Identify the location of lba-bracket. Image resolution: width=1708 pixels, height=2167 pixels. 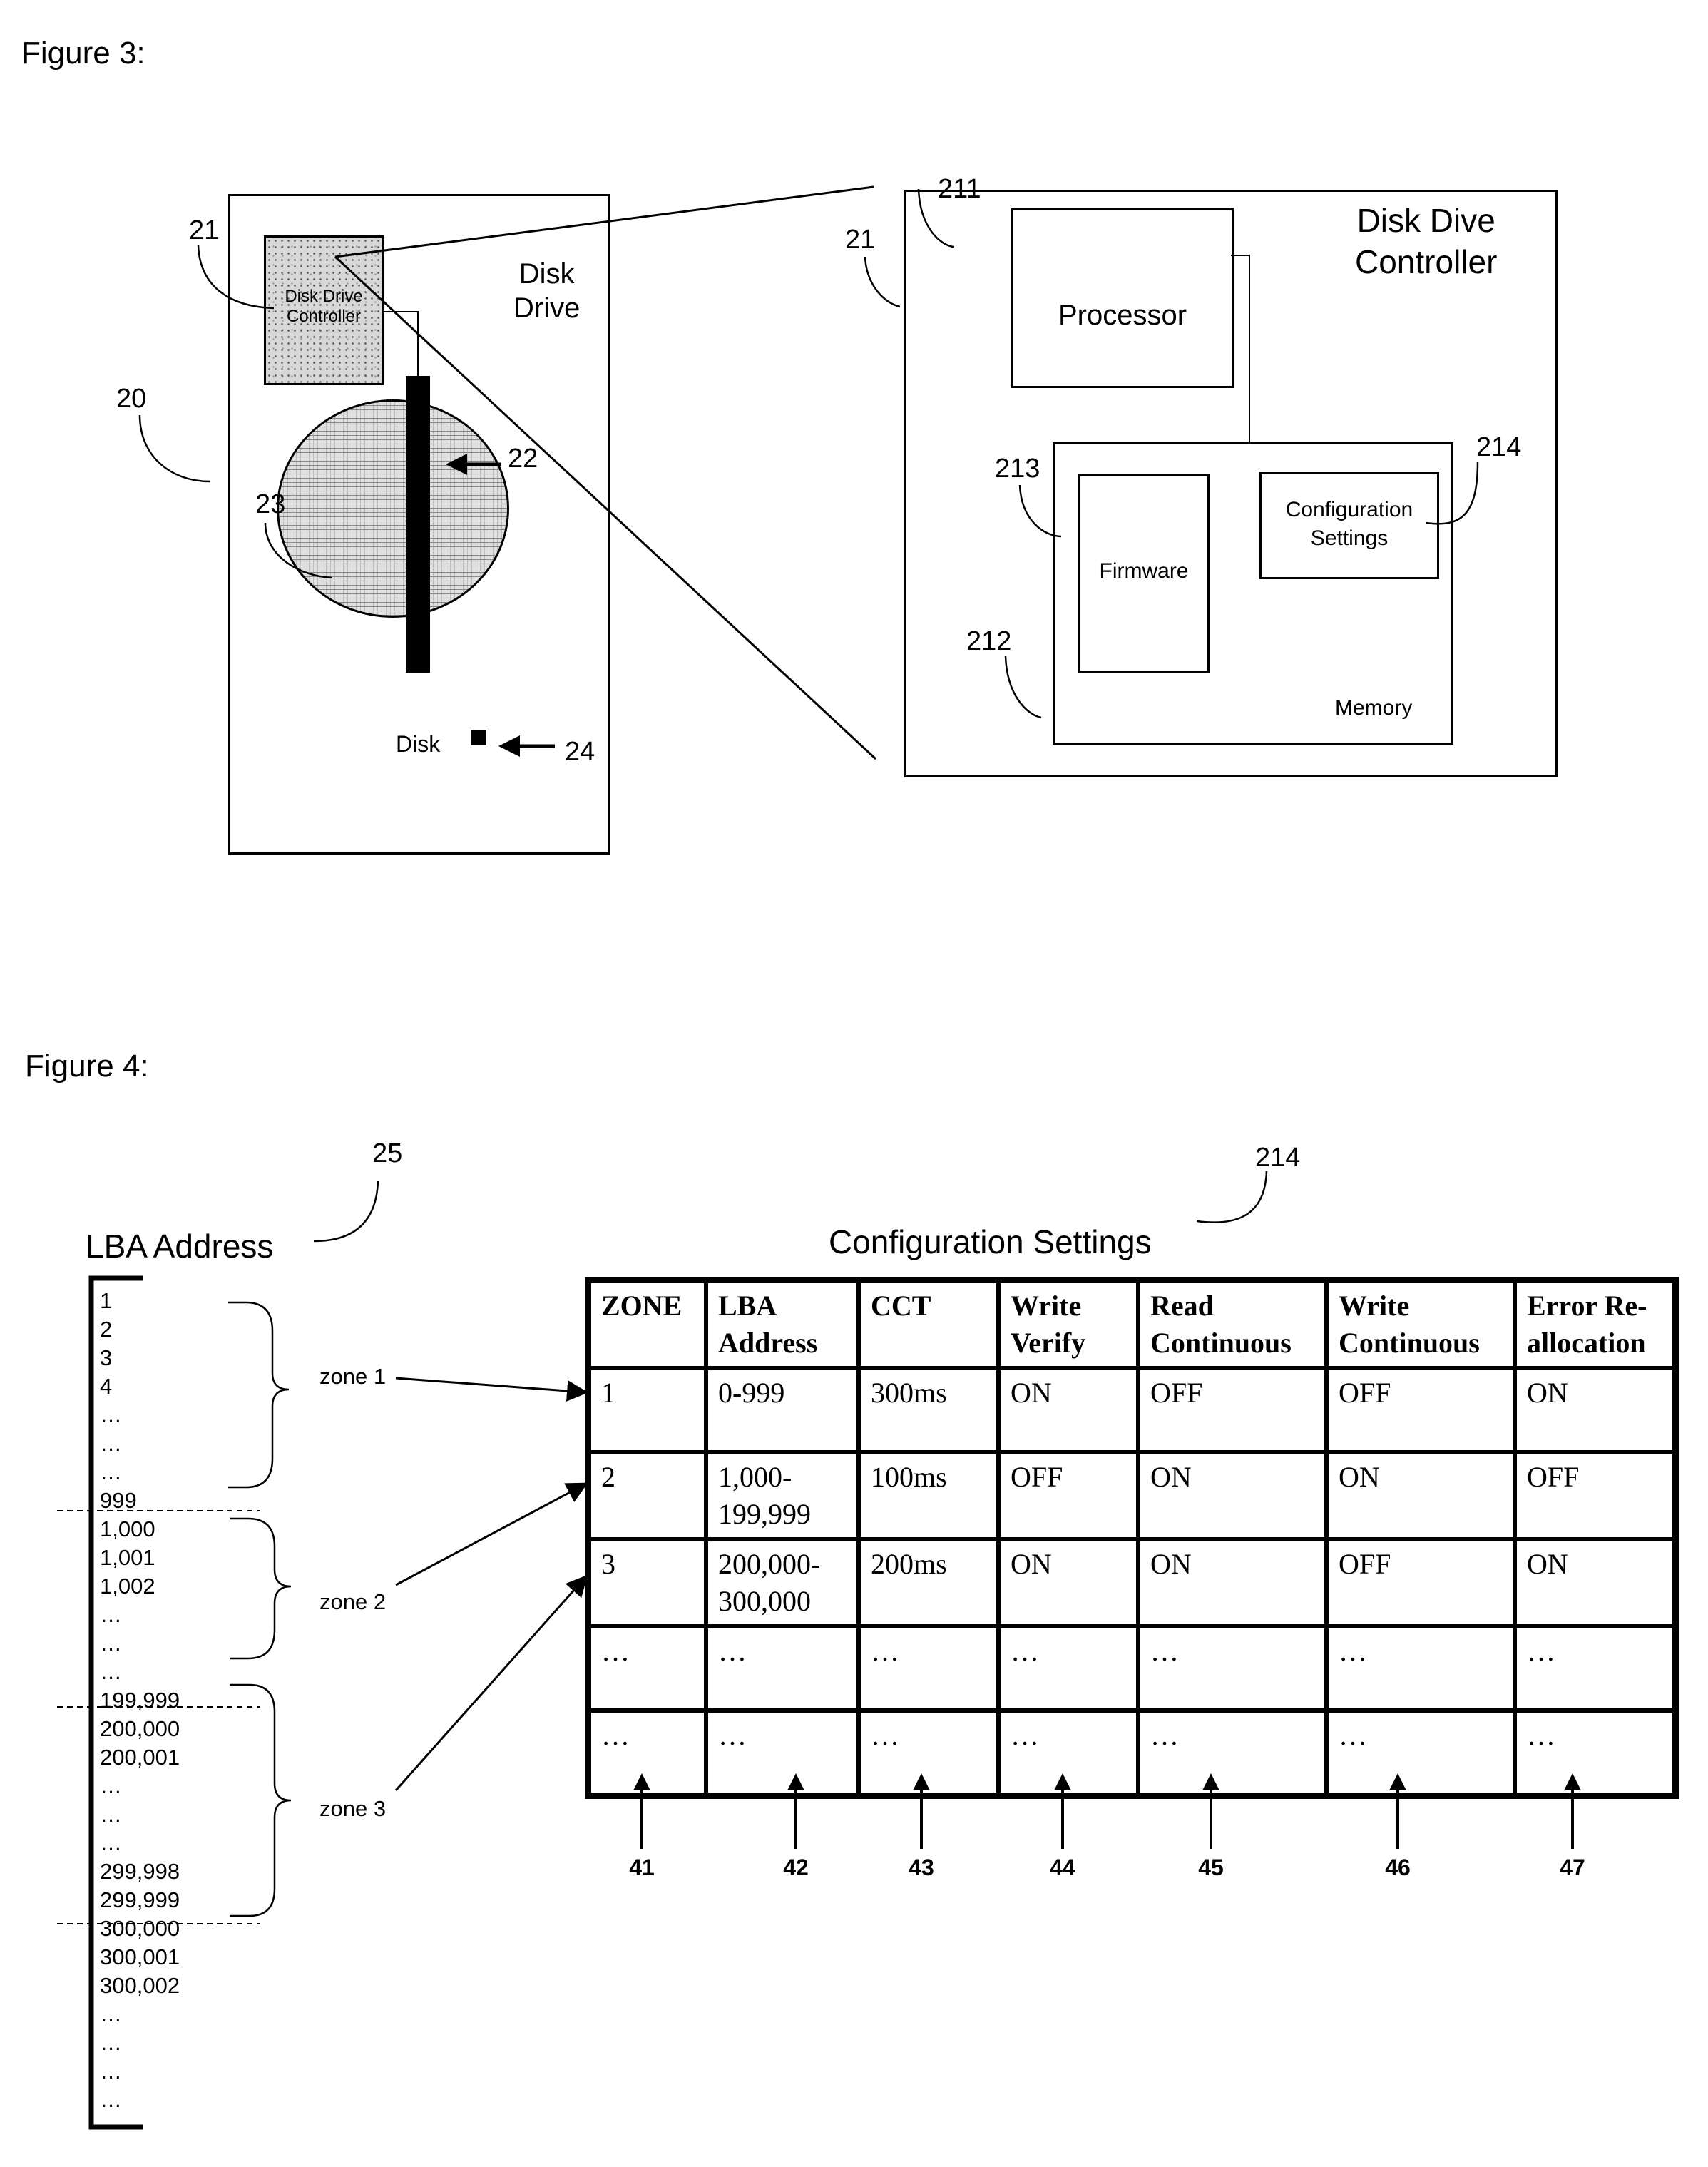
(115, 1702).